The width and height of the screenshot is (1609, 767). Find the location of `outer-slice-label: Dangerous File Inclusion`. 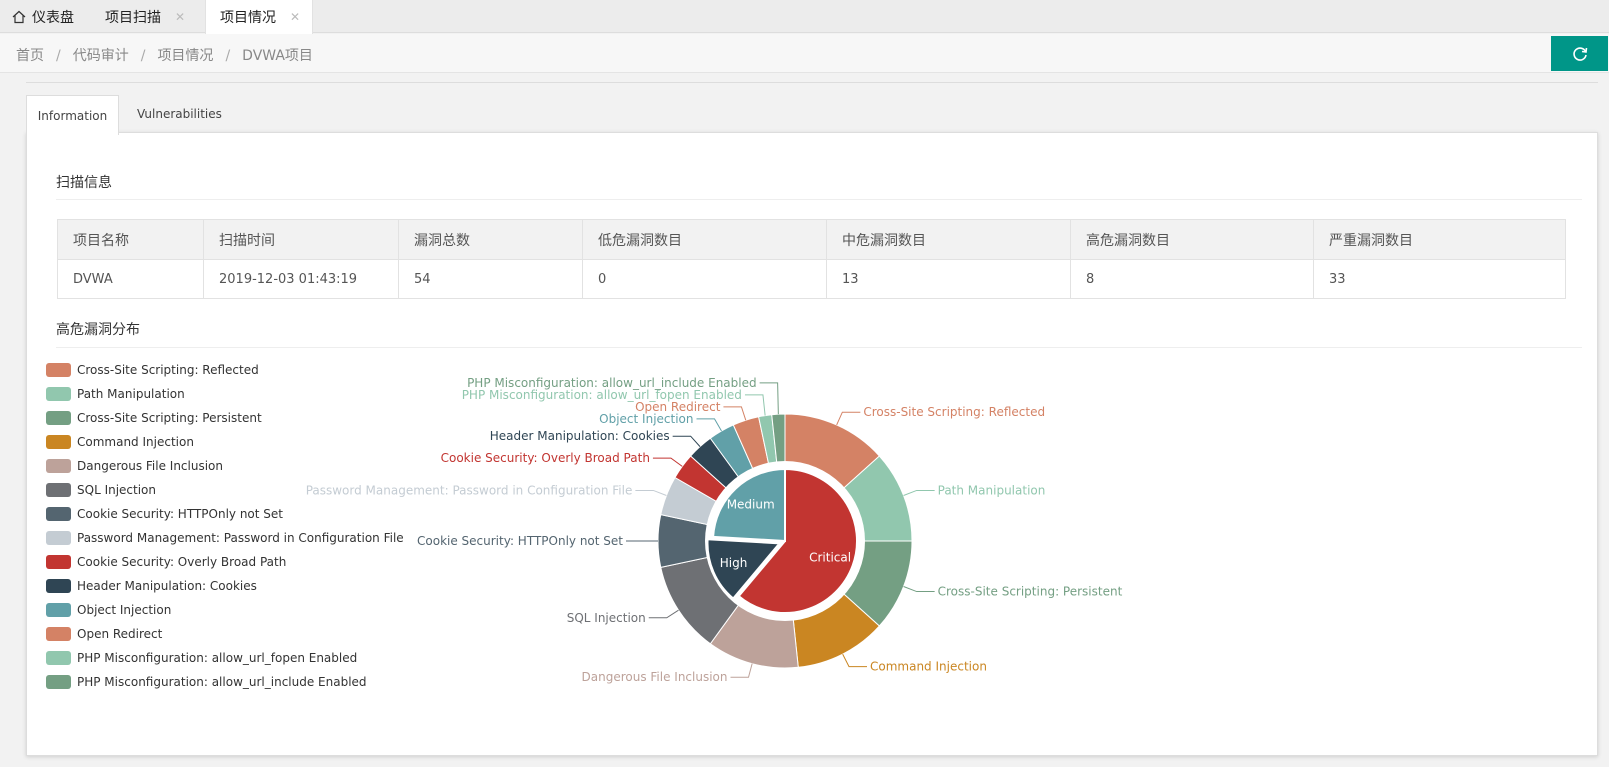

outer-slice-label: Dangerous File Inclusion is located at coordinates (655, 677).